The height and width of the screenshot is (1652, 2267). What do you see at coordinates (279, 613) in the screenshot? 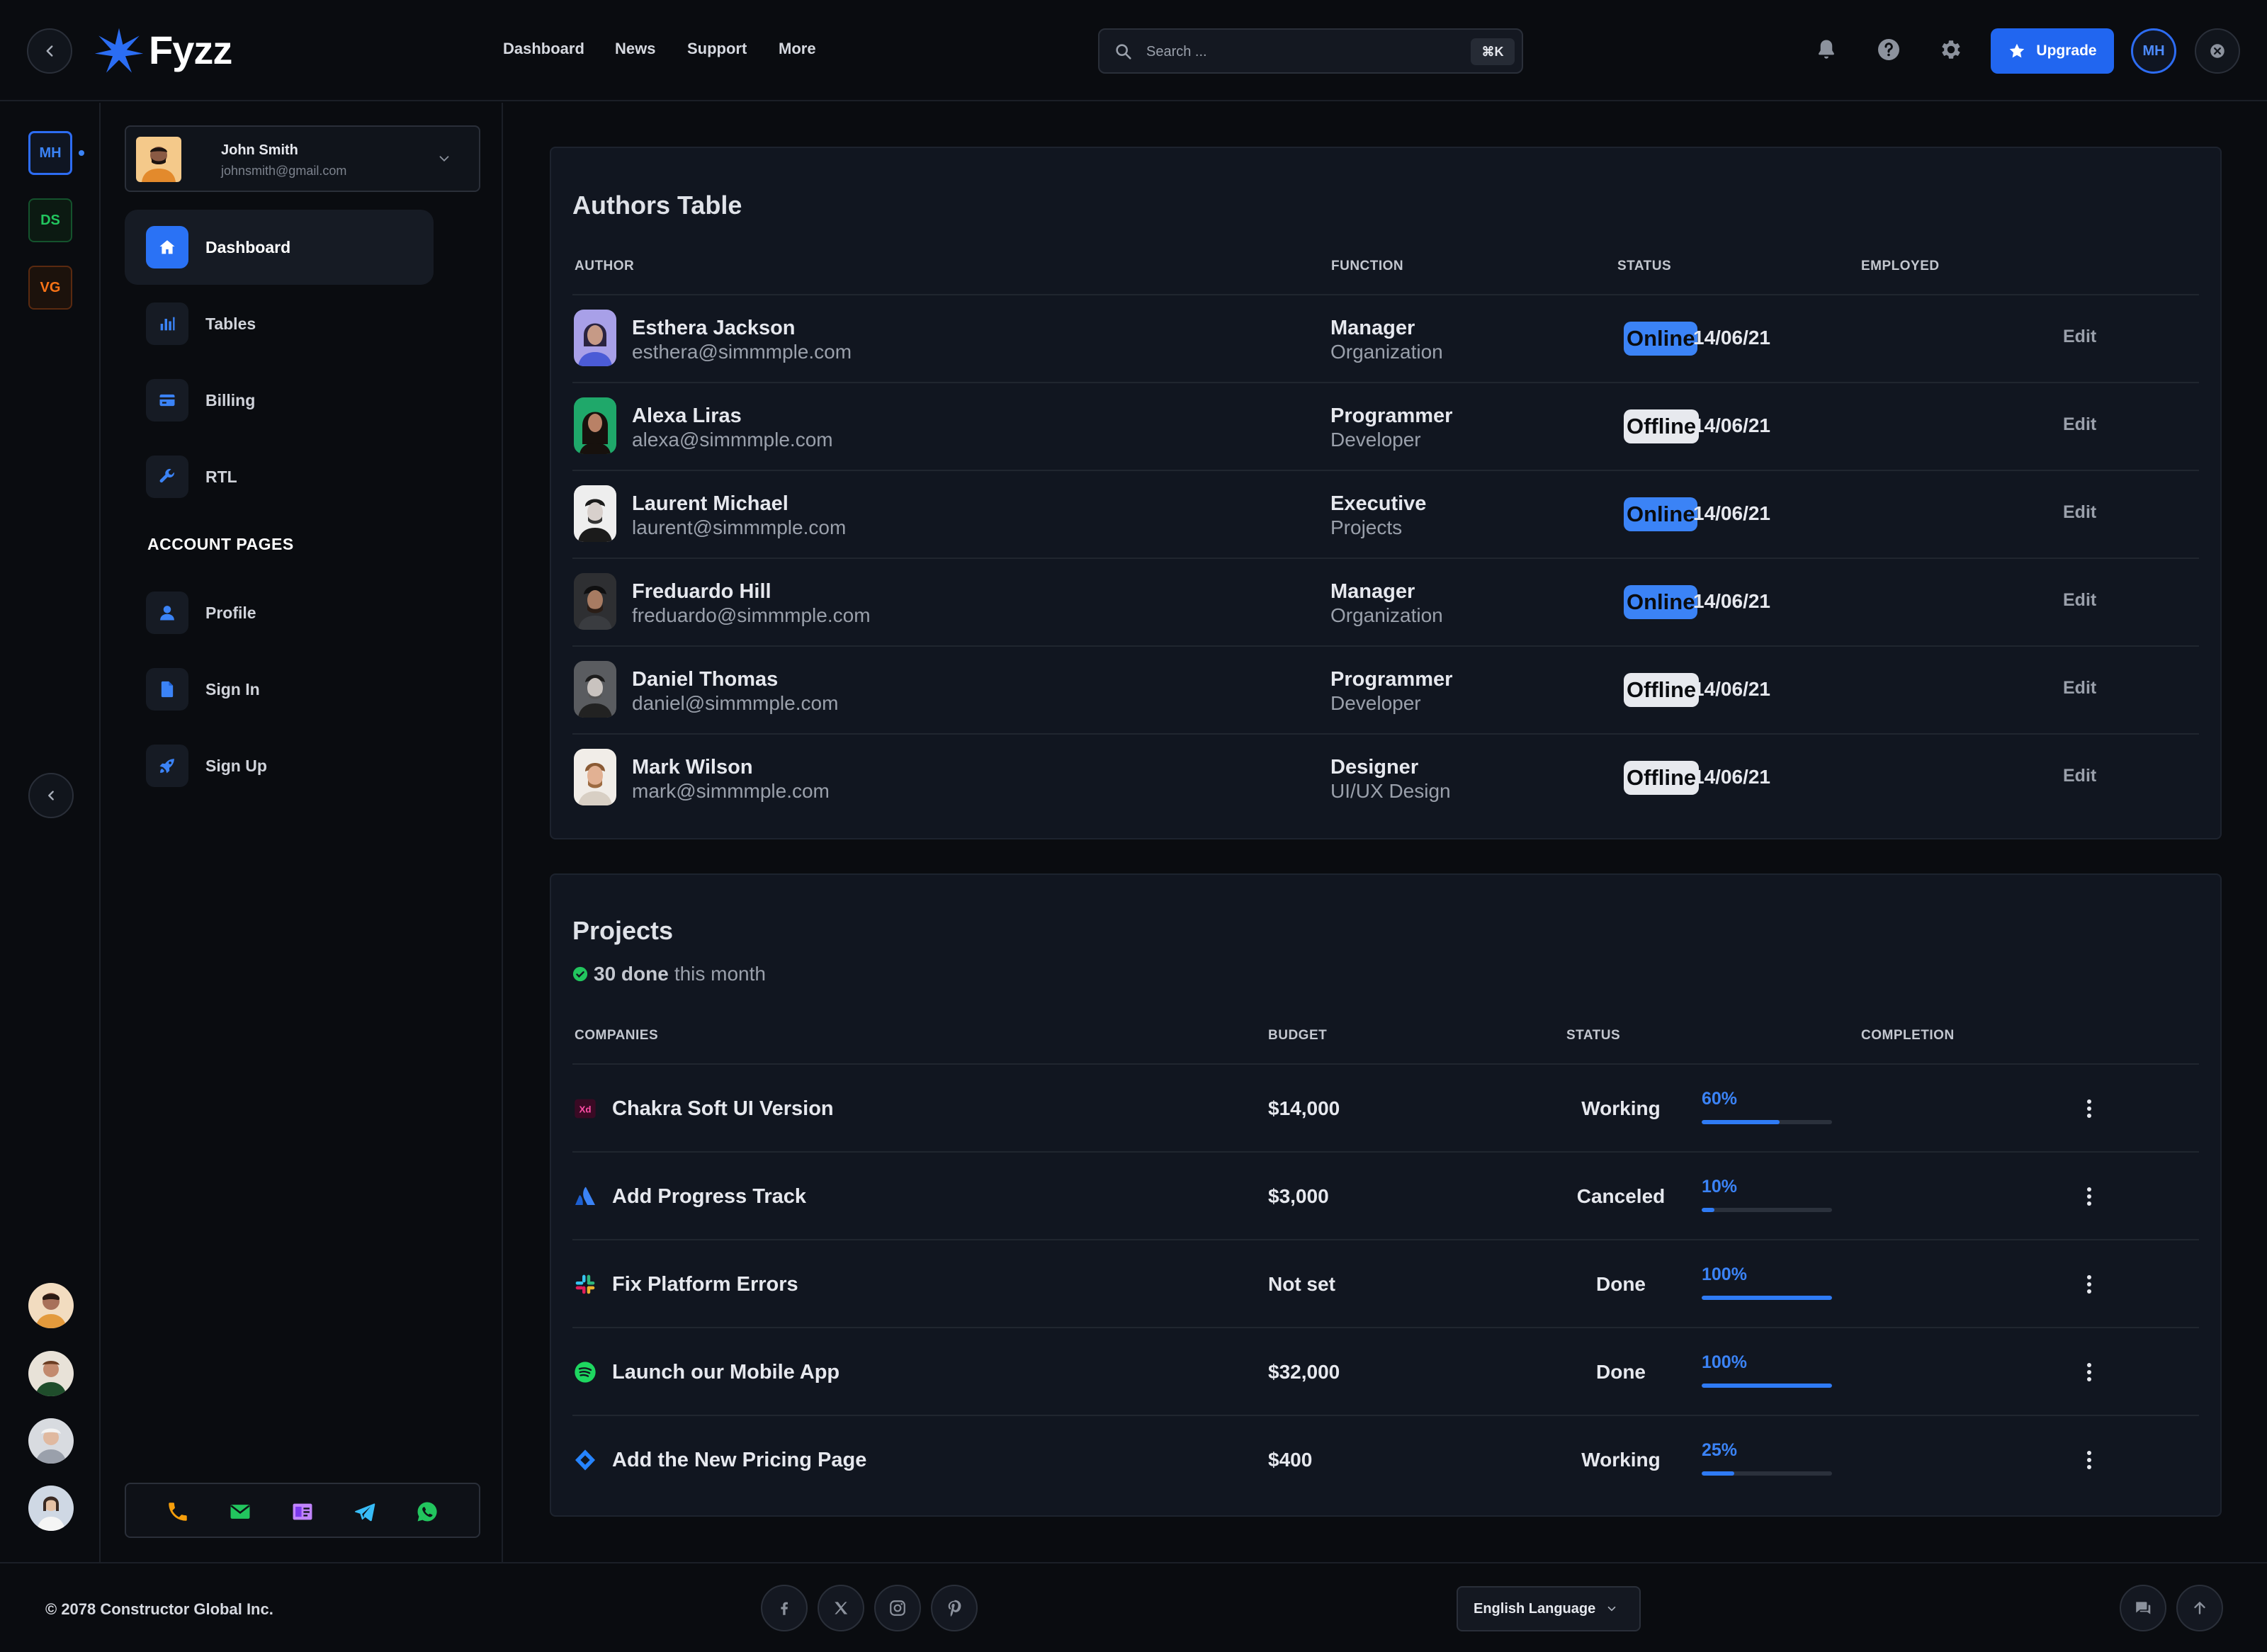
I see `sidebar-item-profile: Profile` at bounding box center [279, 613].